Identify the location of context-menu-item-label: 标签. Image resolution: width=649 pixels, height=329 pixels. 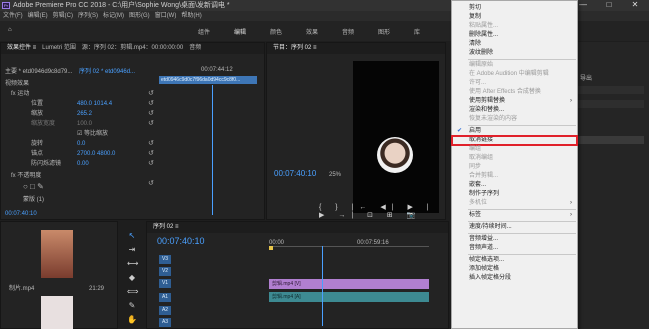
(475, 215).